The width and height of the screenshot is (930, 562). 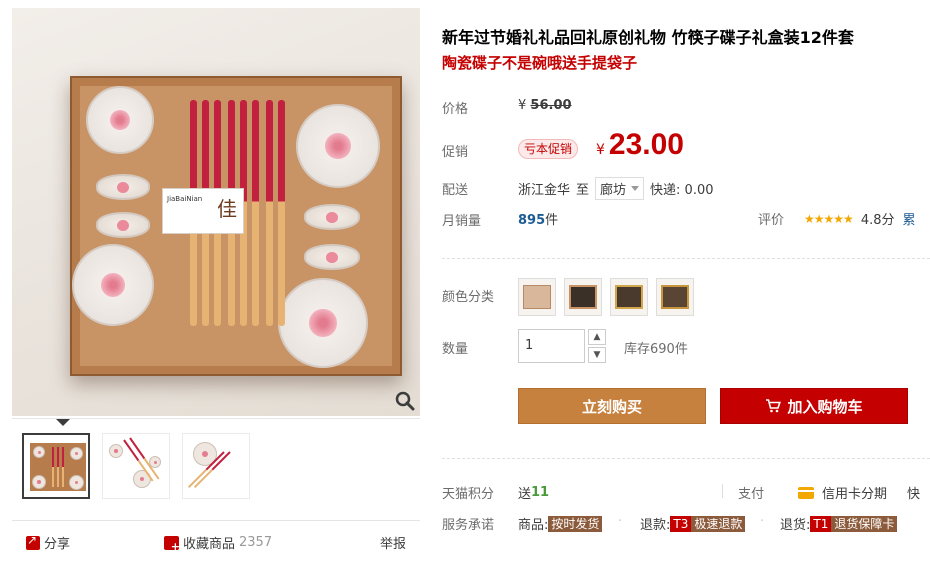 I want to click on rating-summary: 评价 ★★★★★ 4.8分 累, so click(x=837, y=219).